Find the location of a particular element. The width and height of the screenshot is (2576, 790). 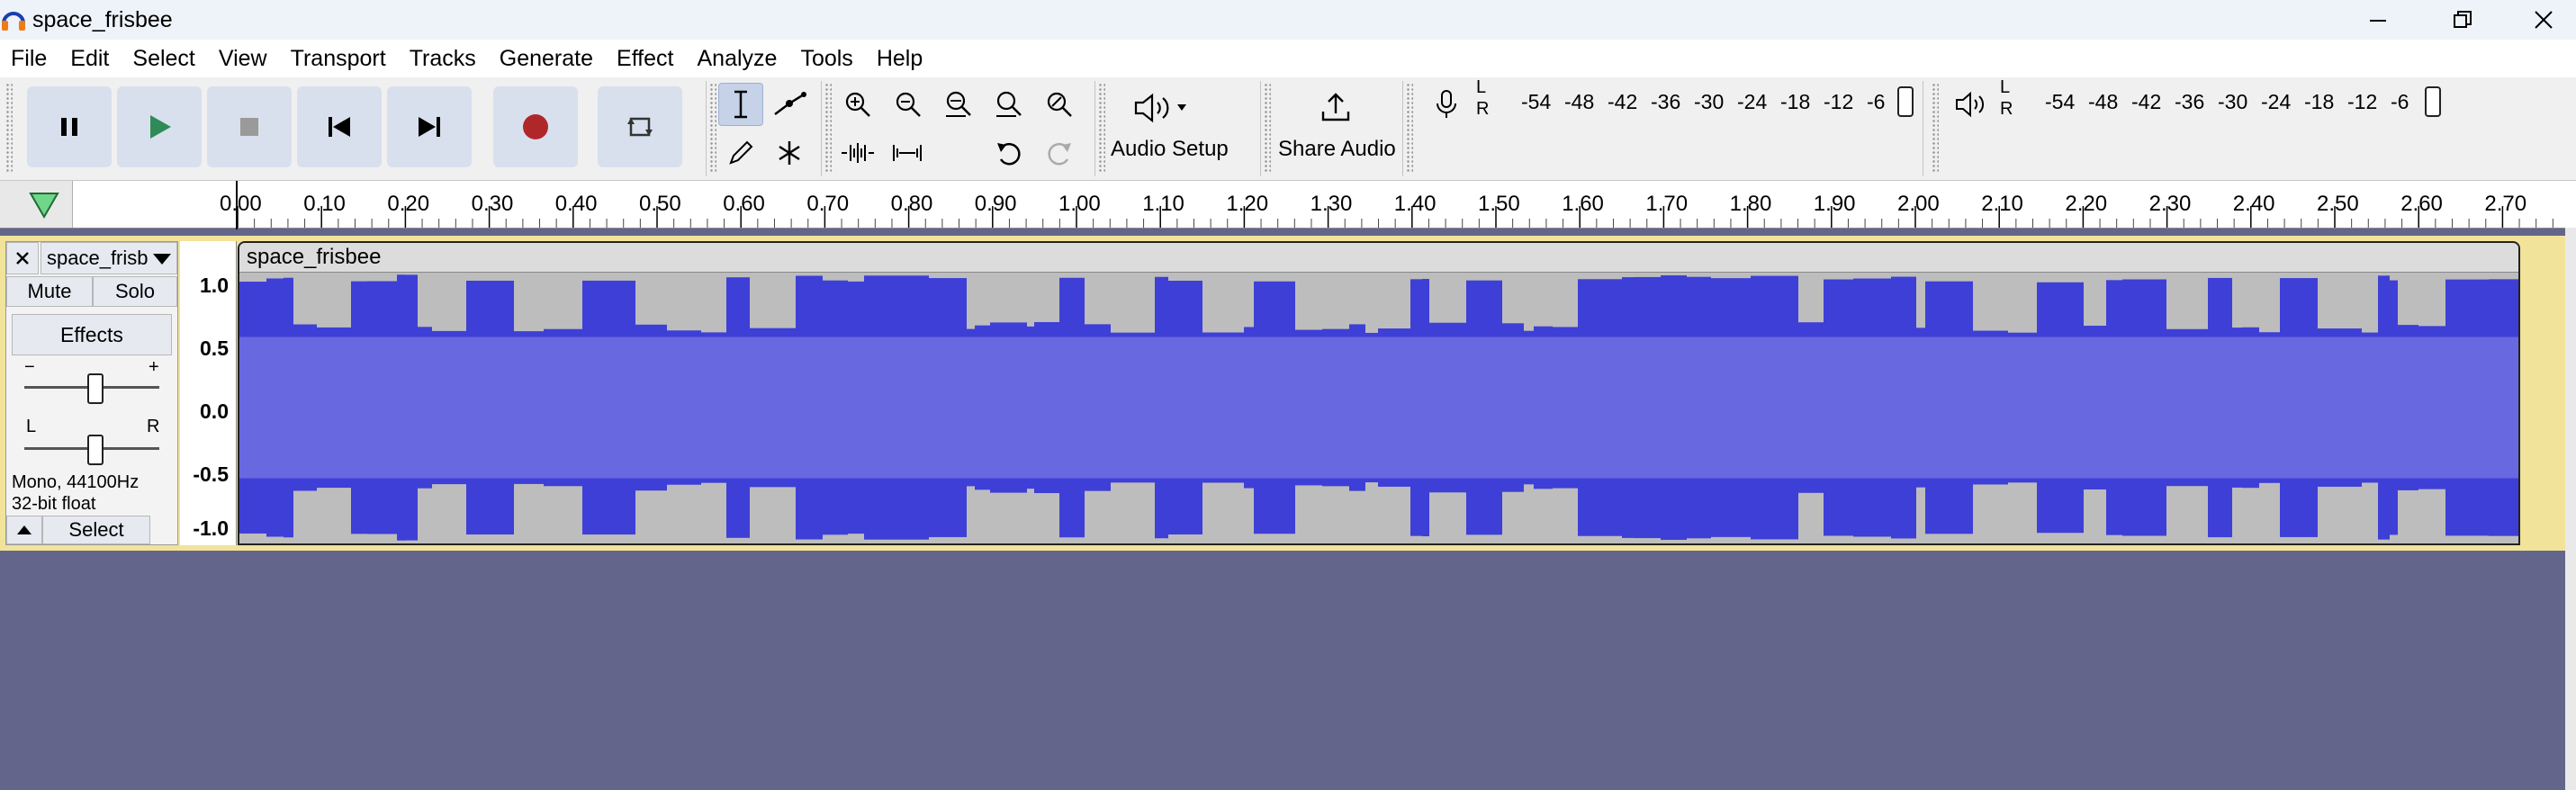

ruler-tick-label: 2.20 is located at coordinates (2086, 204).